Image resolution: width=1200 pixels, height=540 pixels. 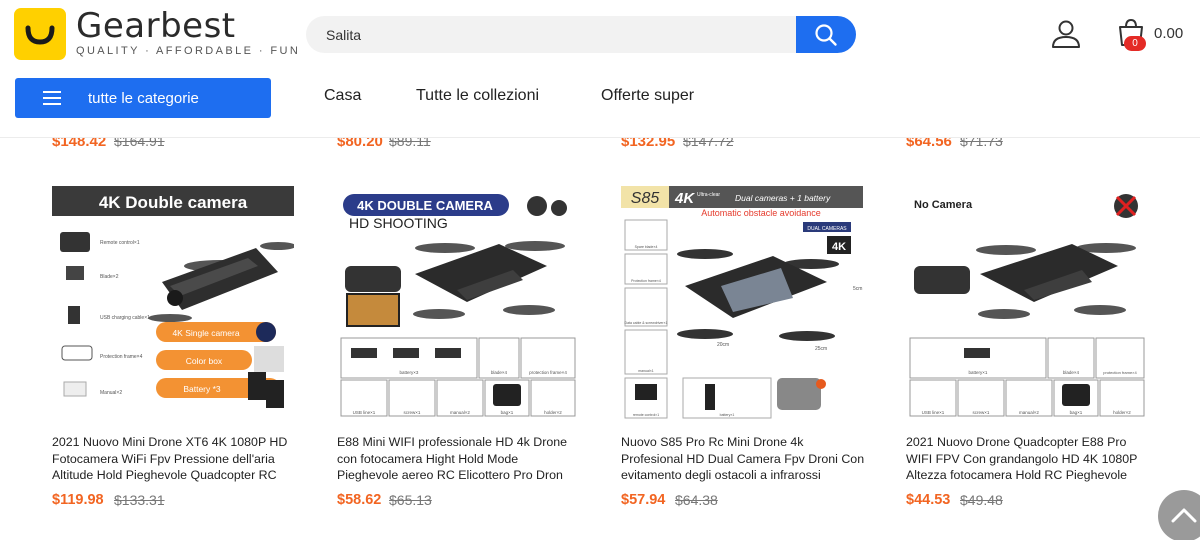 I want to click on menu-icon, so click(x=52, y=98).